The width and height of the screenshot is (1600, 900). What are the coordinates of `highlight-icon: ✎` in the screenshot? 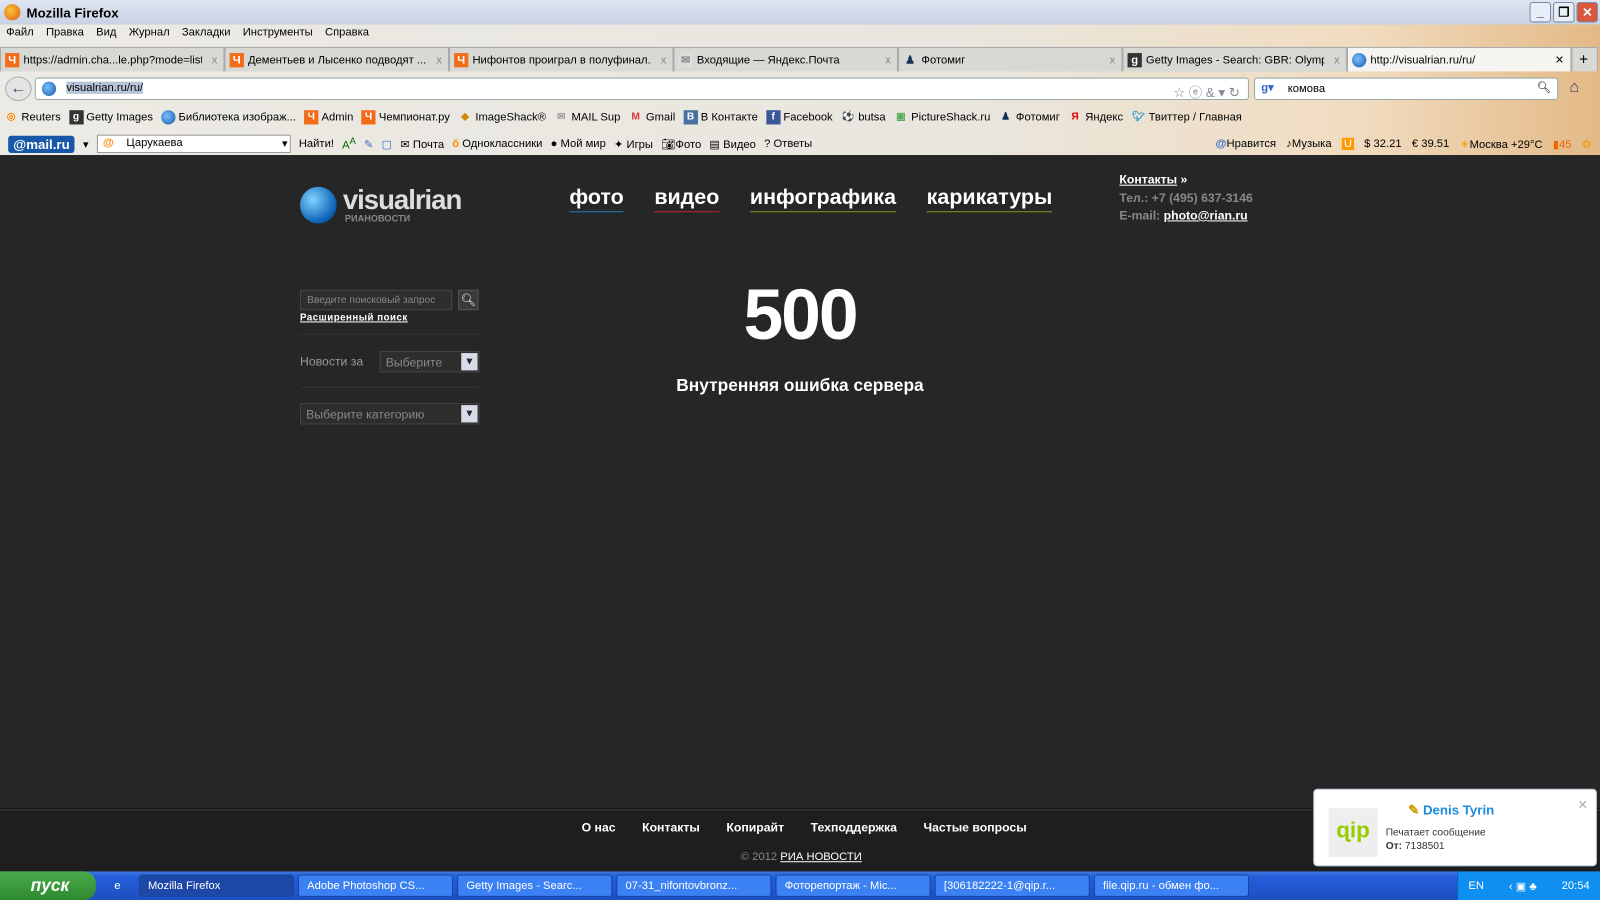 It's located at (368, 143).